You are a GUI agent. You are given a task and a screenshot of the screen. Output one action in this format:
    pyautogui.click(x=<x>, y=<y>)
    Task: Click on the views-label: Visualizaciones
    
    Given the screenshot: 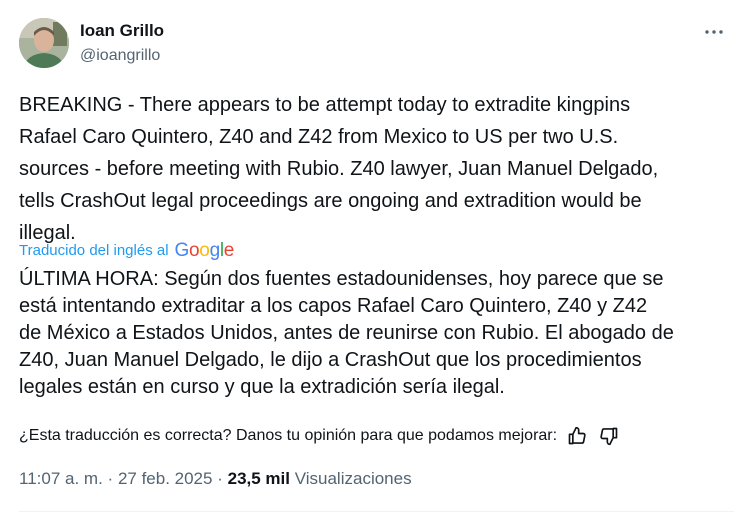 What is the action you would take?
    pyautogui.click(x=353, y=478)
    